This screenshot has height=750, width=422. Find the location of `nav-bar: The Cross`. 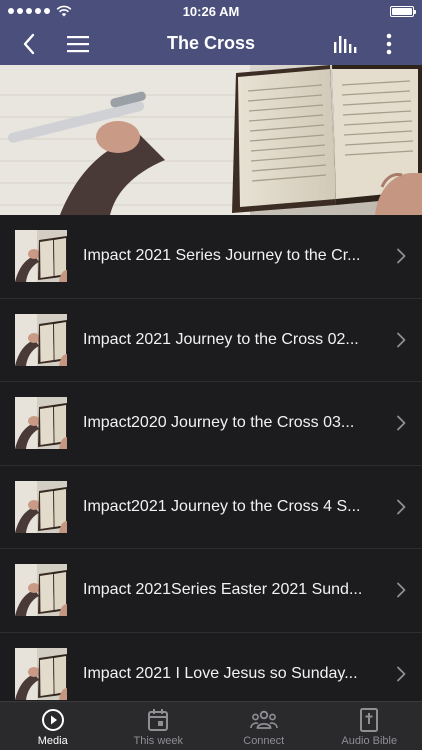

nav-bar: The Cross is located at coordinates (211, 43).